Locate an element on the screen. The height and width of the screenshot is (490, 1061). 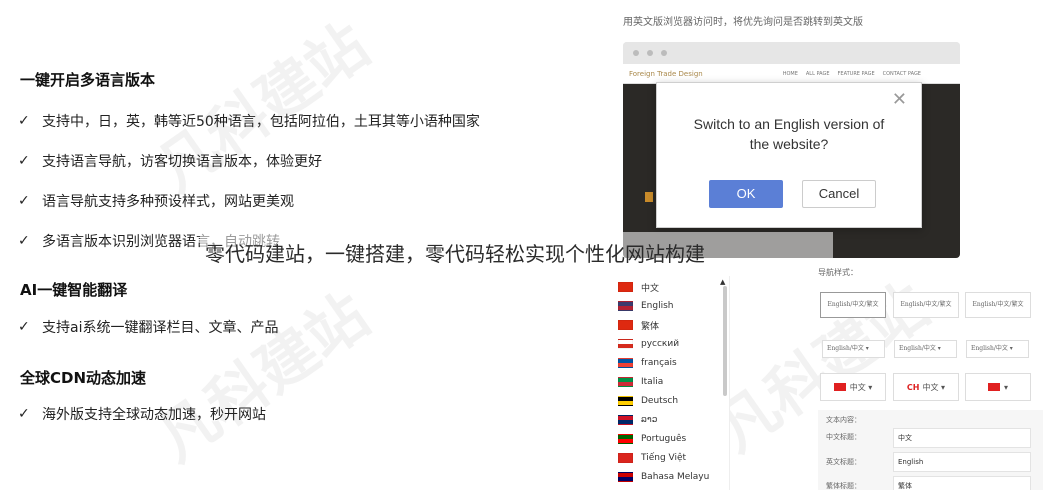
scrollbar is located at coordinates (725, 341).